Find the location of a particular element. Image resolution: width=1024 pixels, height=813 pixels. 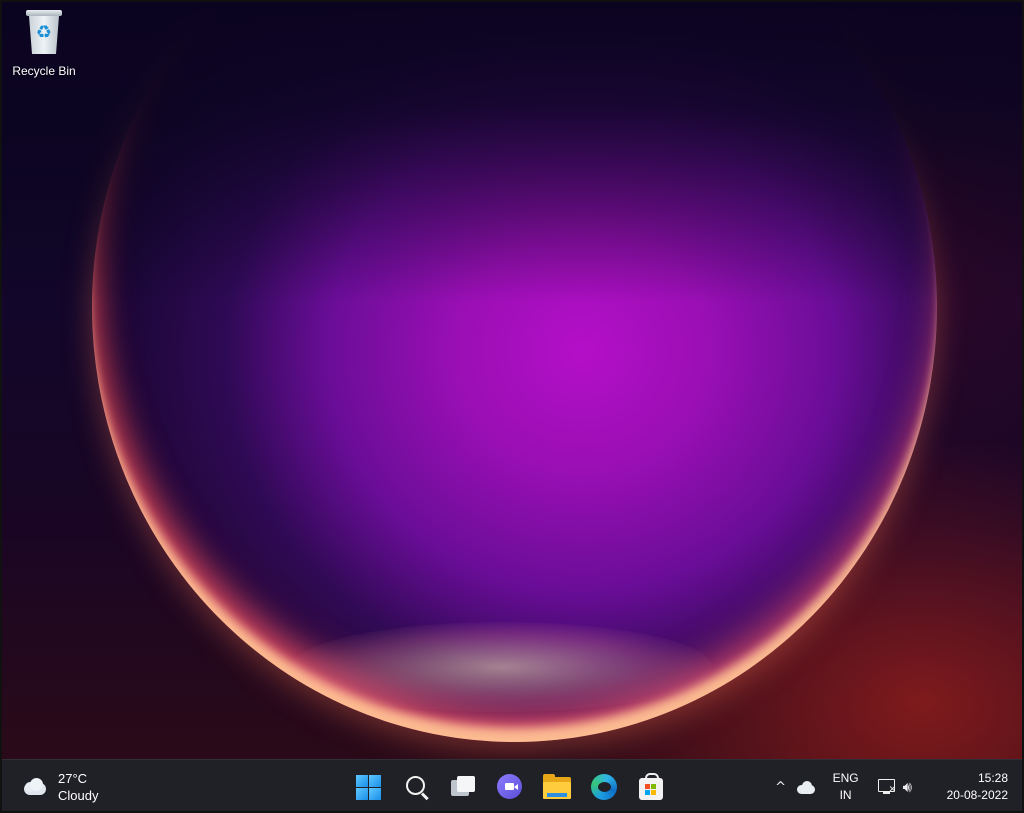

edge-button is located at coordinates (604, 787).